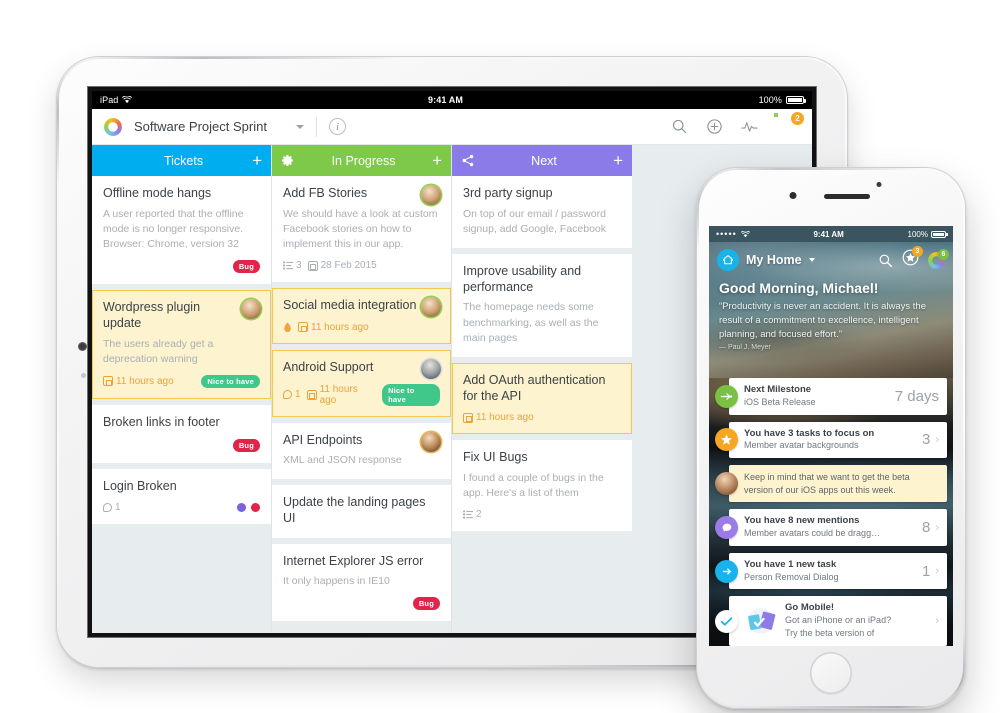  Describe the element at coordinates (726, 528) in the screenshot. I see `comment-icon` at that location.